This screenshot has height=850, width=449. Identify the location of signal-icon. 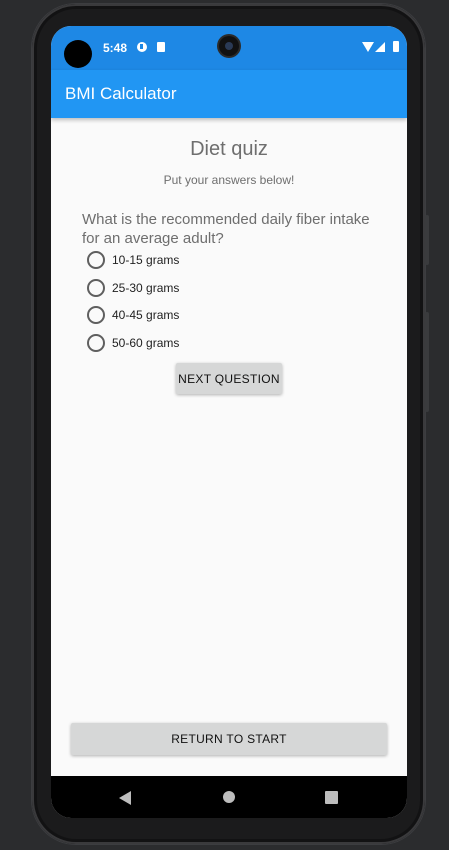
(380, 47).